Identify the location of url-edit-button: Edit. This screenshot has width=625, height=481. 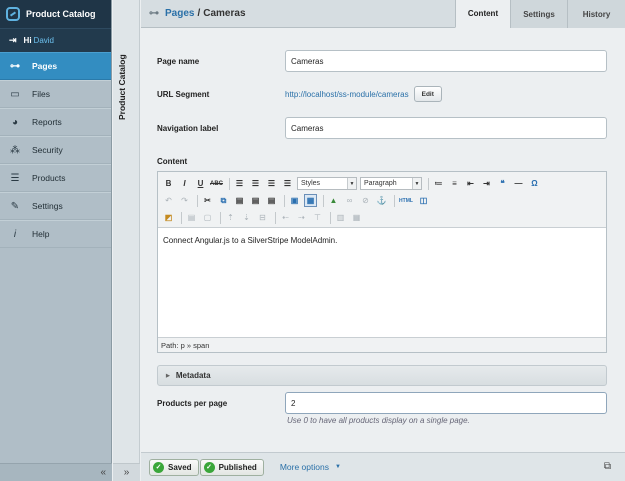
(427, 94).